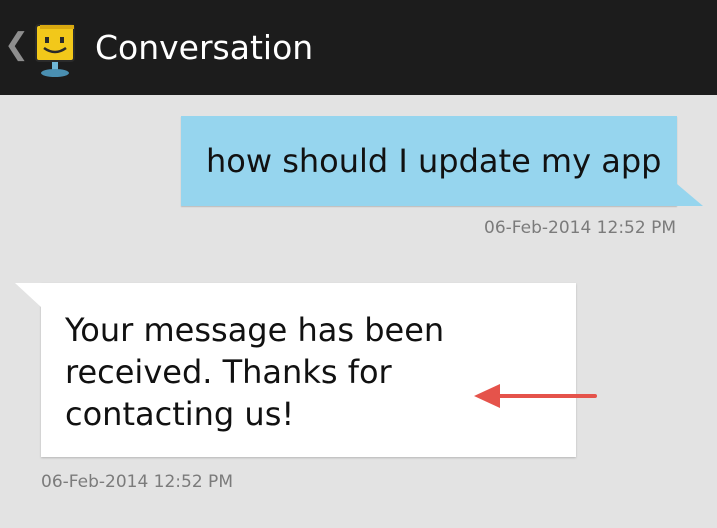 The height and width of the screenshot is (528, 717). What do you see at coordinates (137, 482) in the screenshot?
I see `incoming-message-timestamp: 06-Feb-2014 12:52 PM` at bounding box center [137, 482].